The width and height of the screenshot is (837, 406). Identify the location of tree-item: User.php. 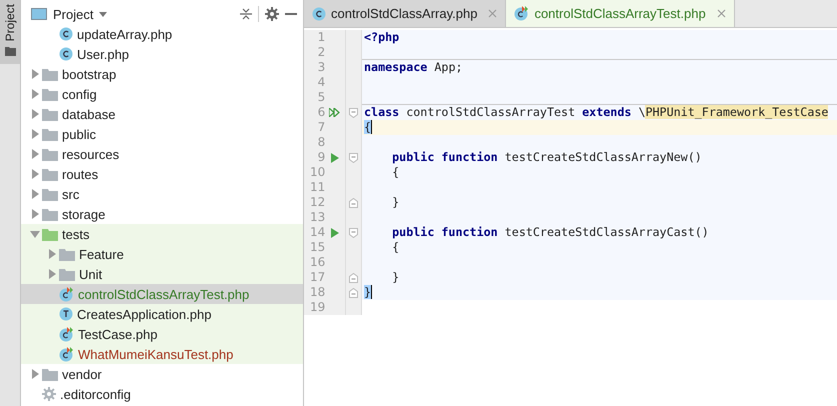
(162, 54).